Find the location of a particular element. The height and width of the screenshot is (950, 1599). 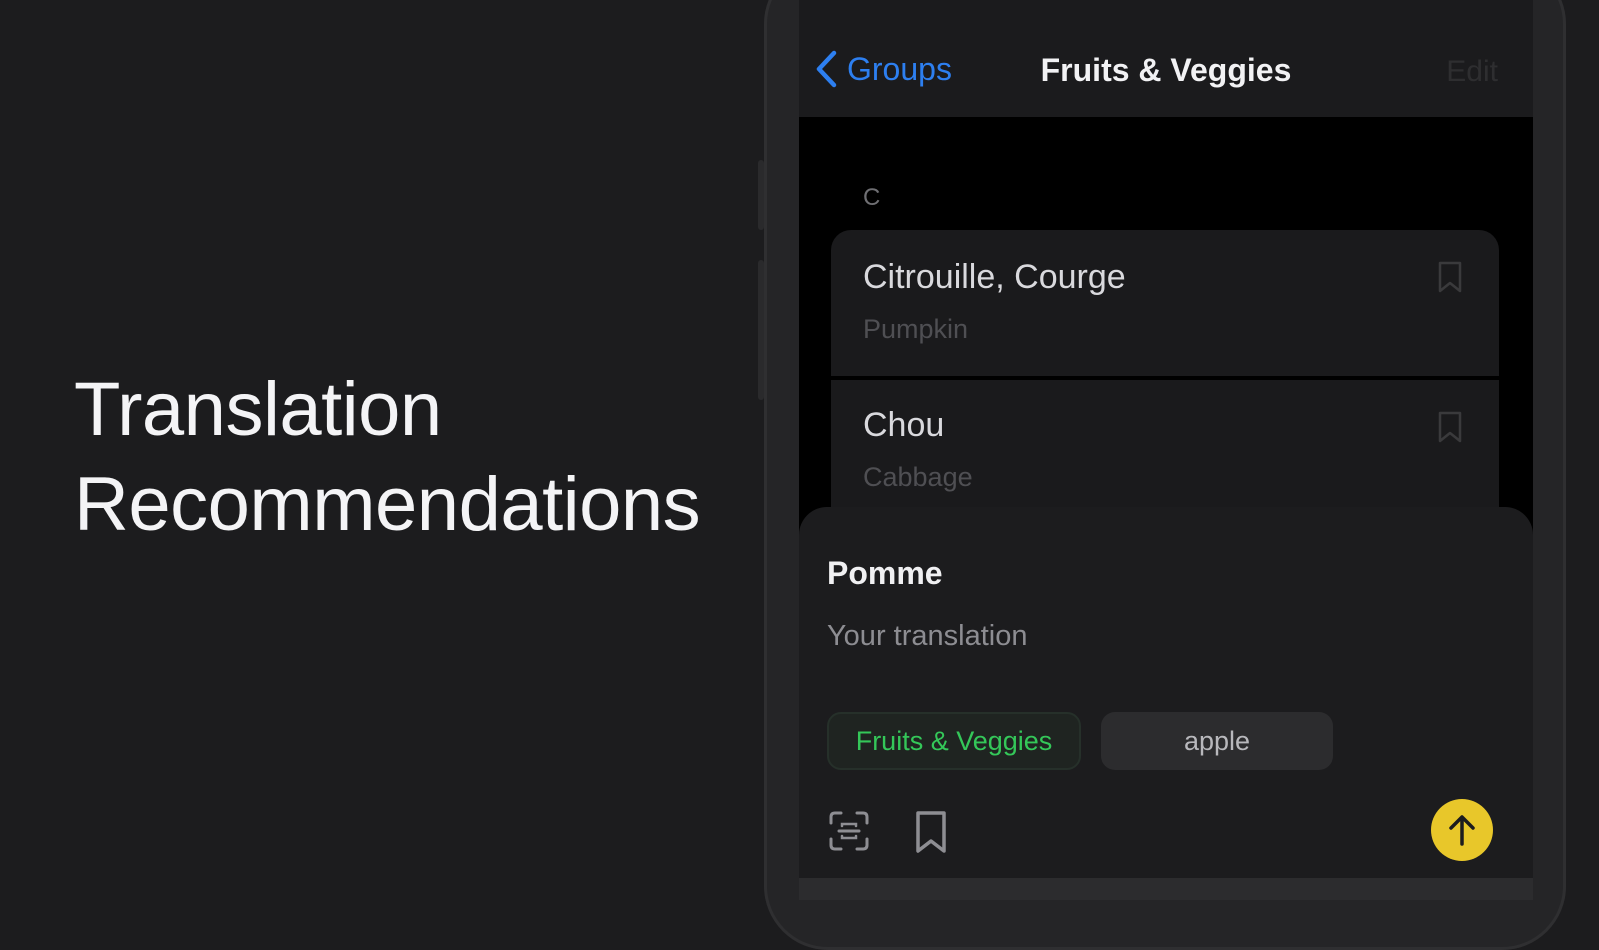

list-item-word: Chou is located at coordinates (904, 425).